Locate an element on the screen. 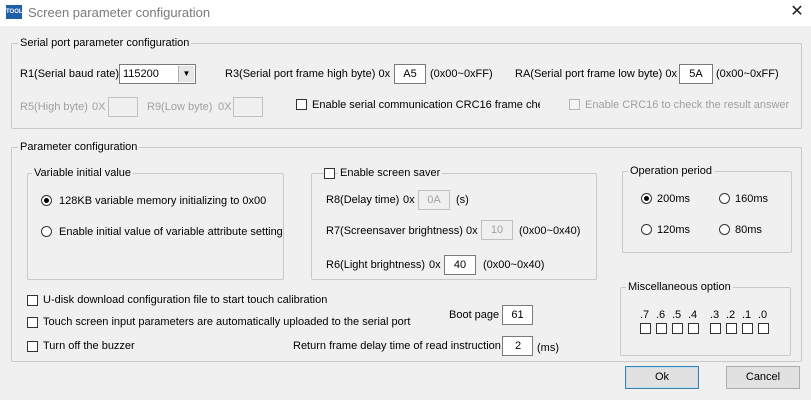  r5-prefix: 0X is located at coordinates (99, 107).